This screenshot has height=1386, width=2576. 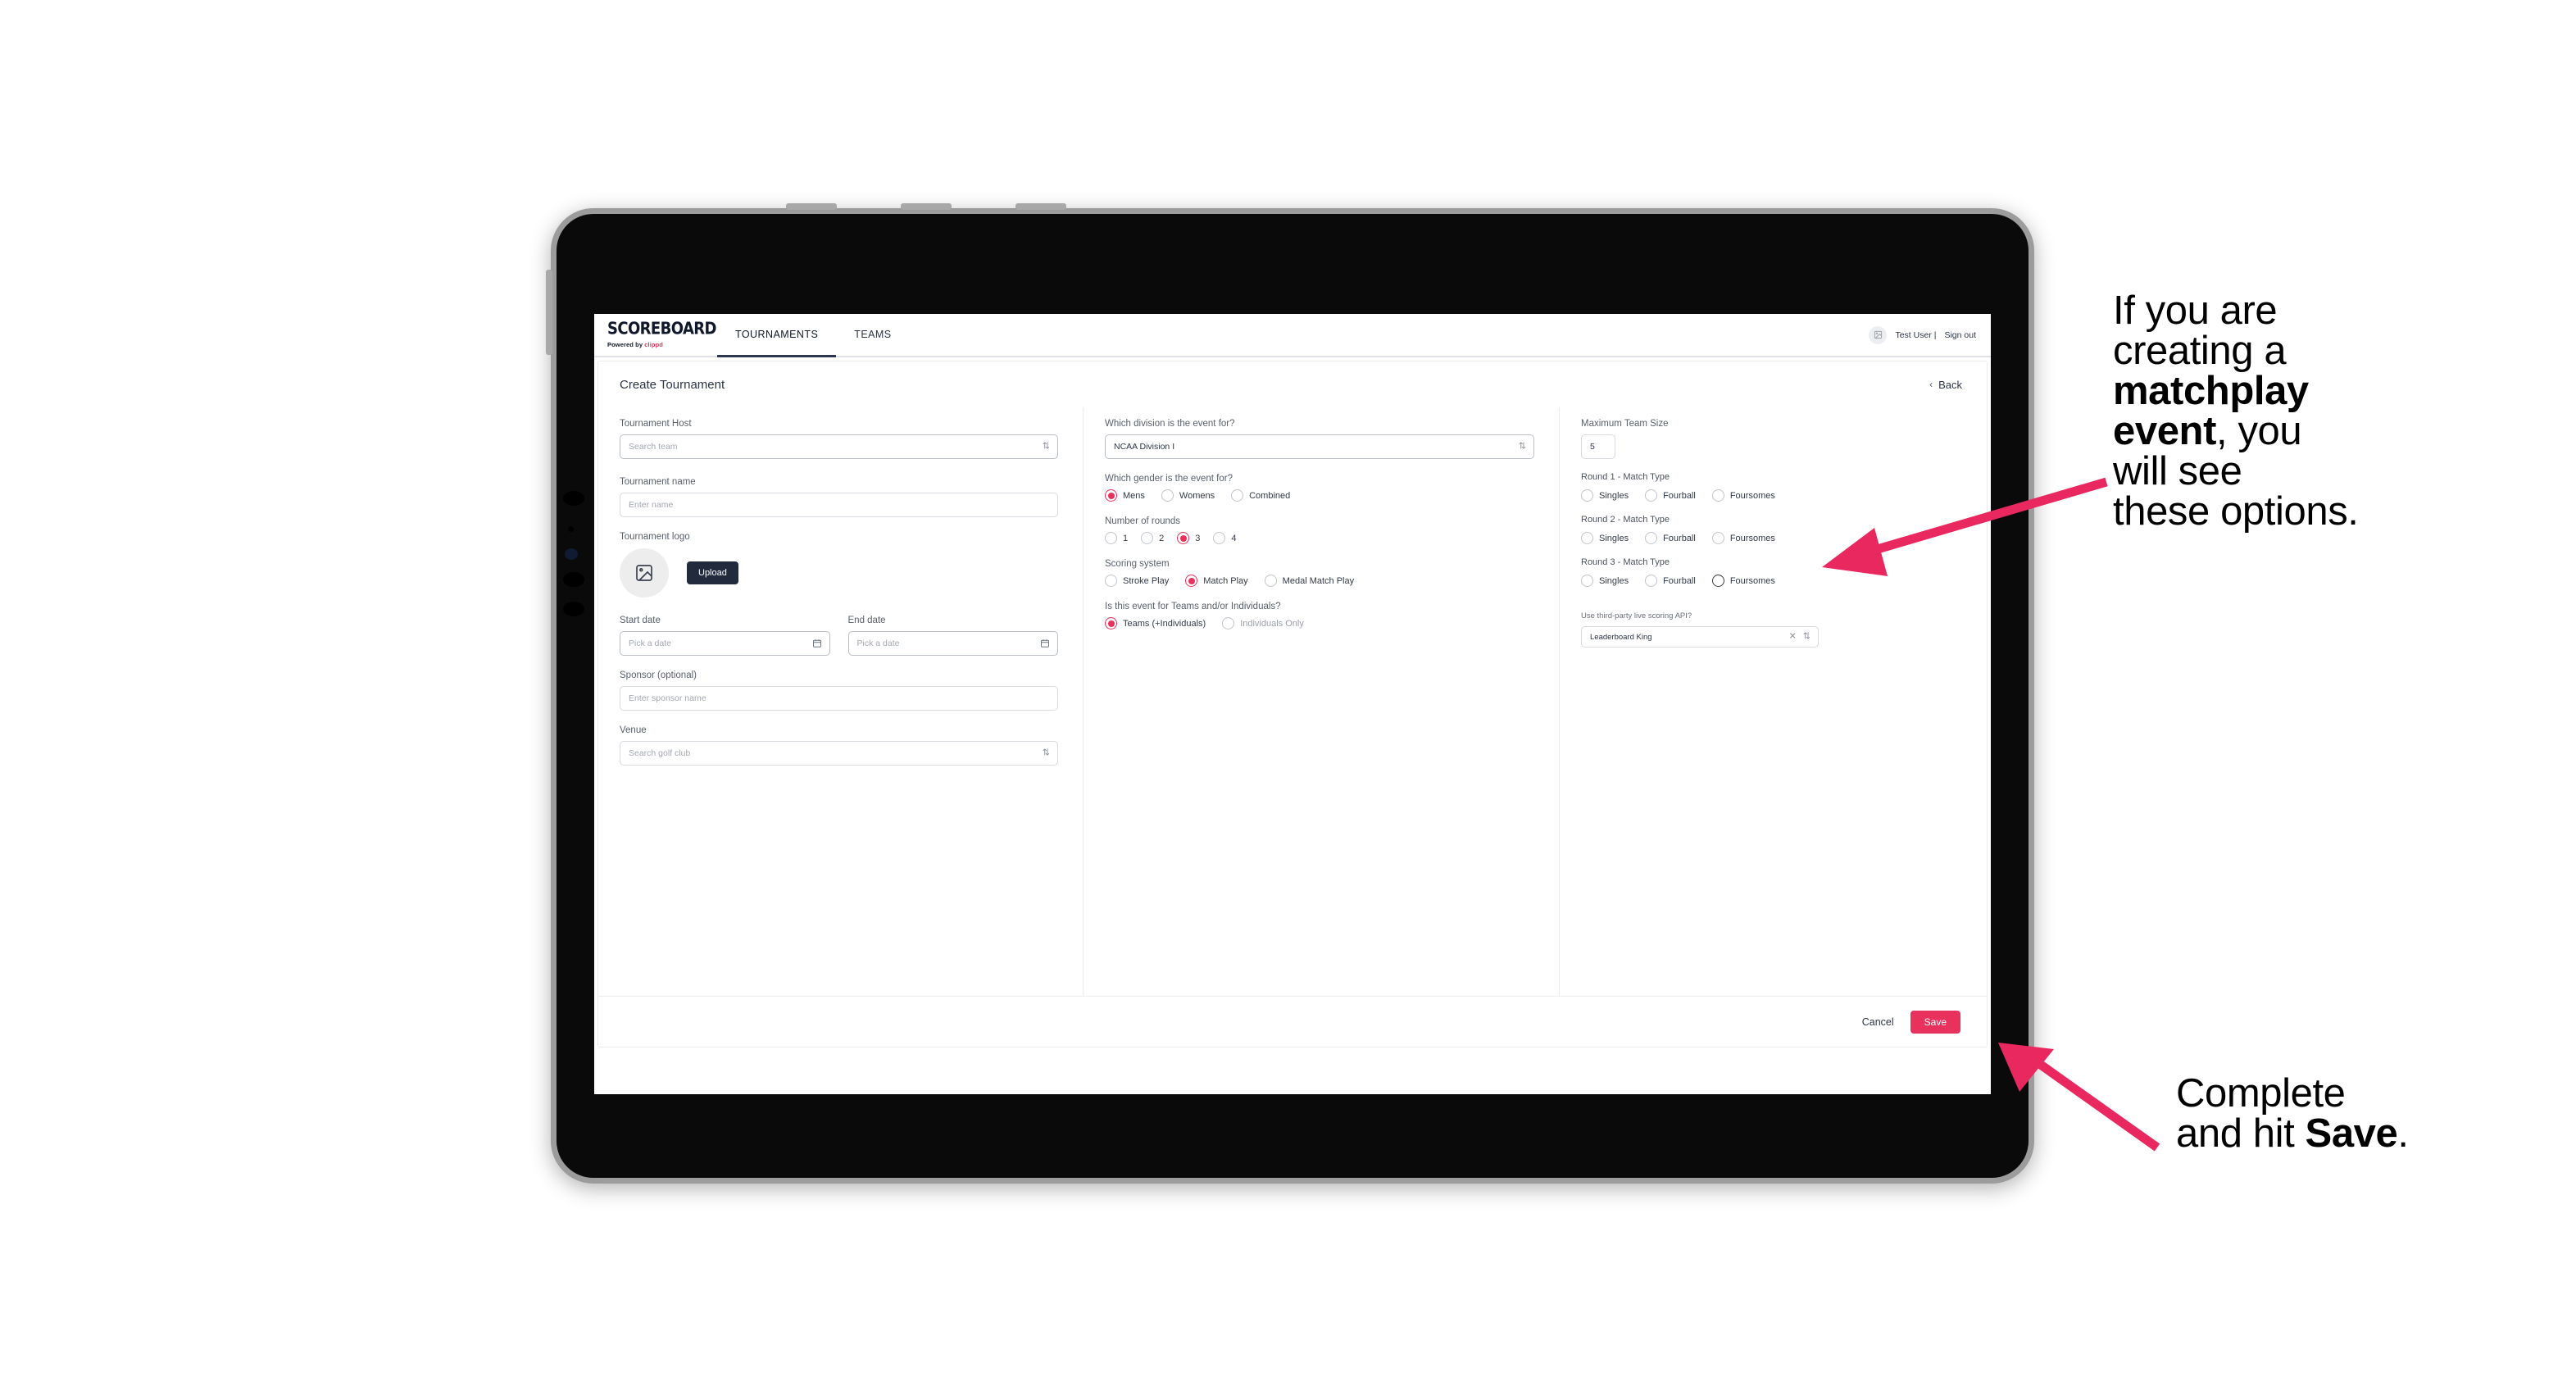 I want to click on max-team-size-label: Maximum Team Size, so click(x=1625, y=424).